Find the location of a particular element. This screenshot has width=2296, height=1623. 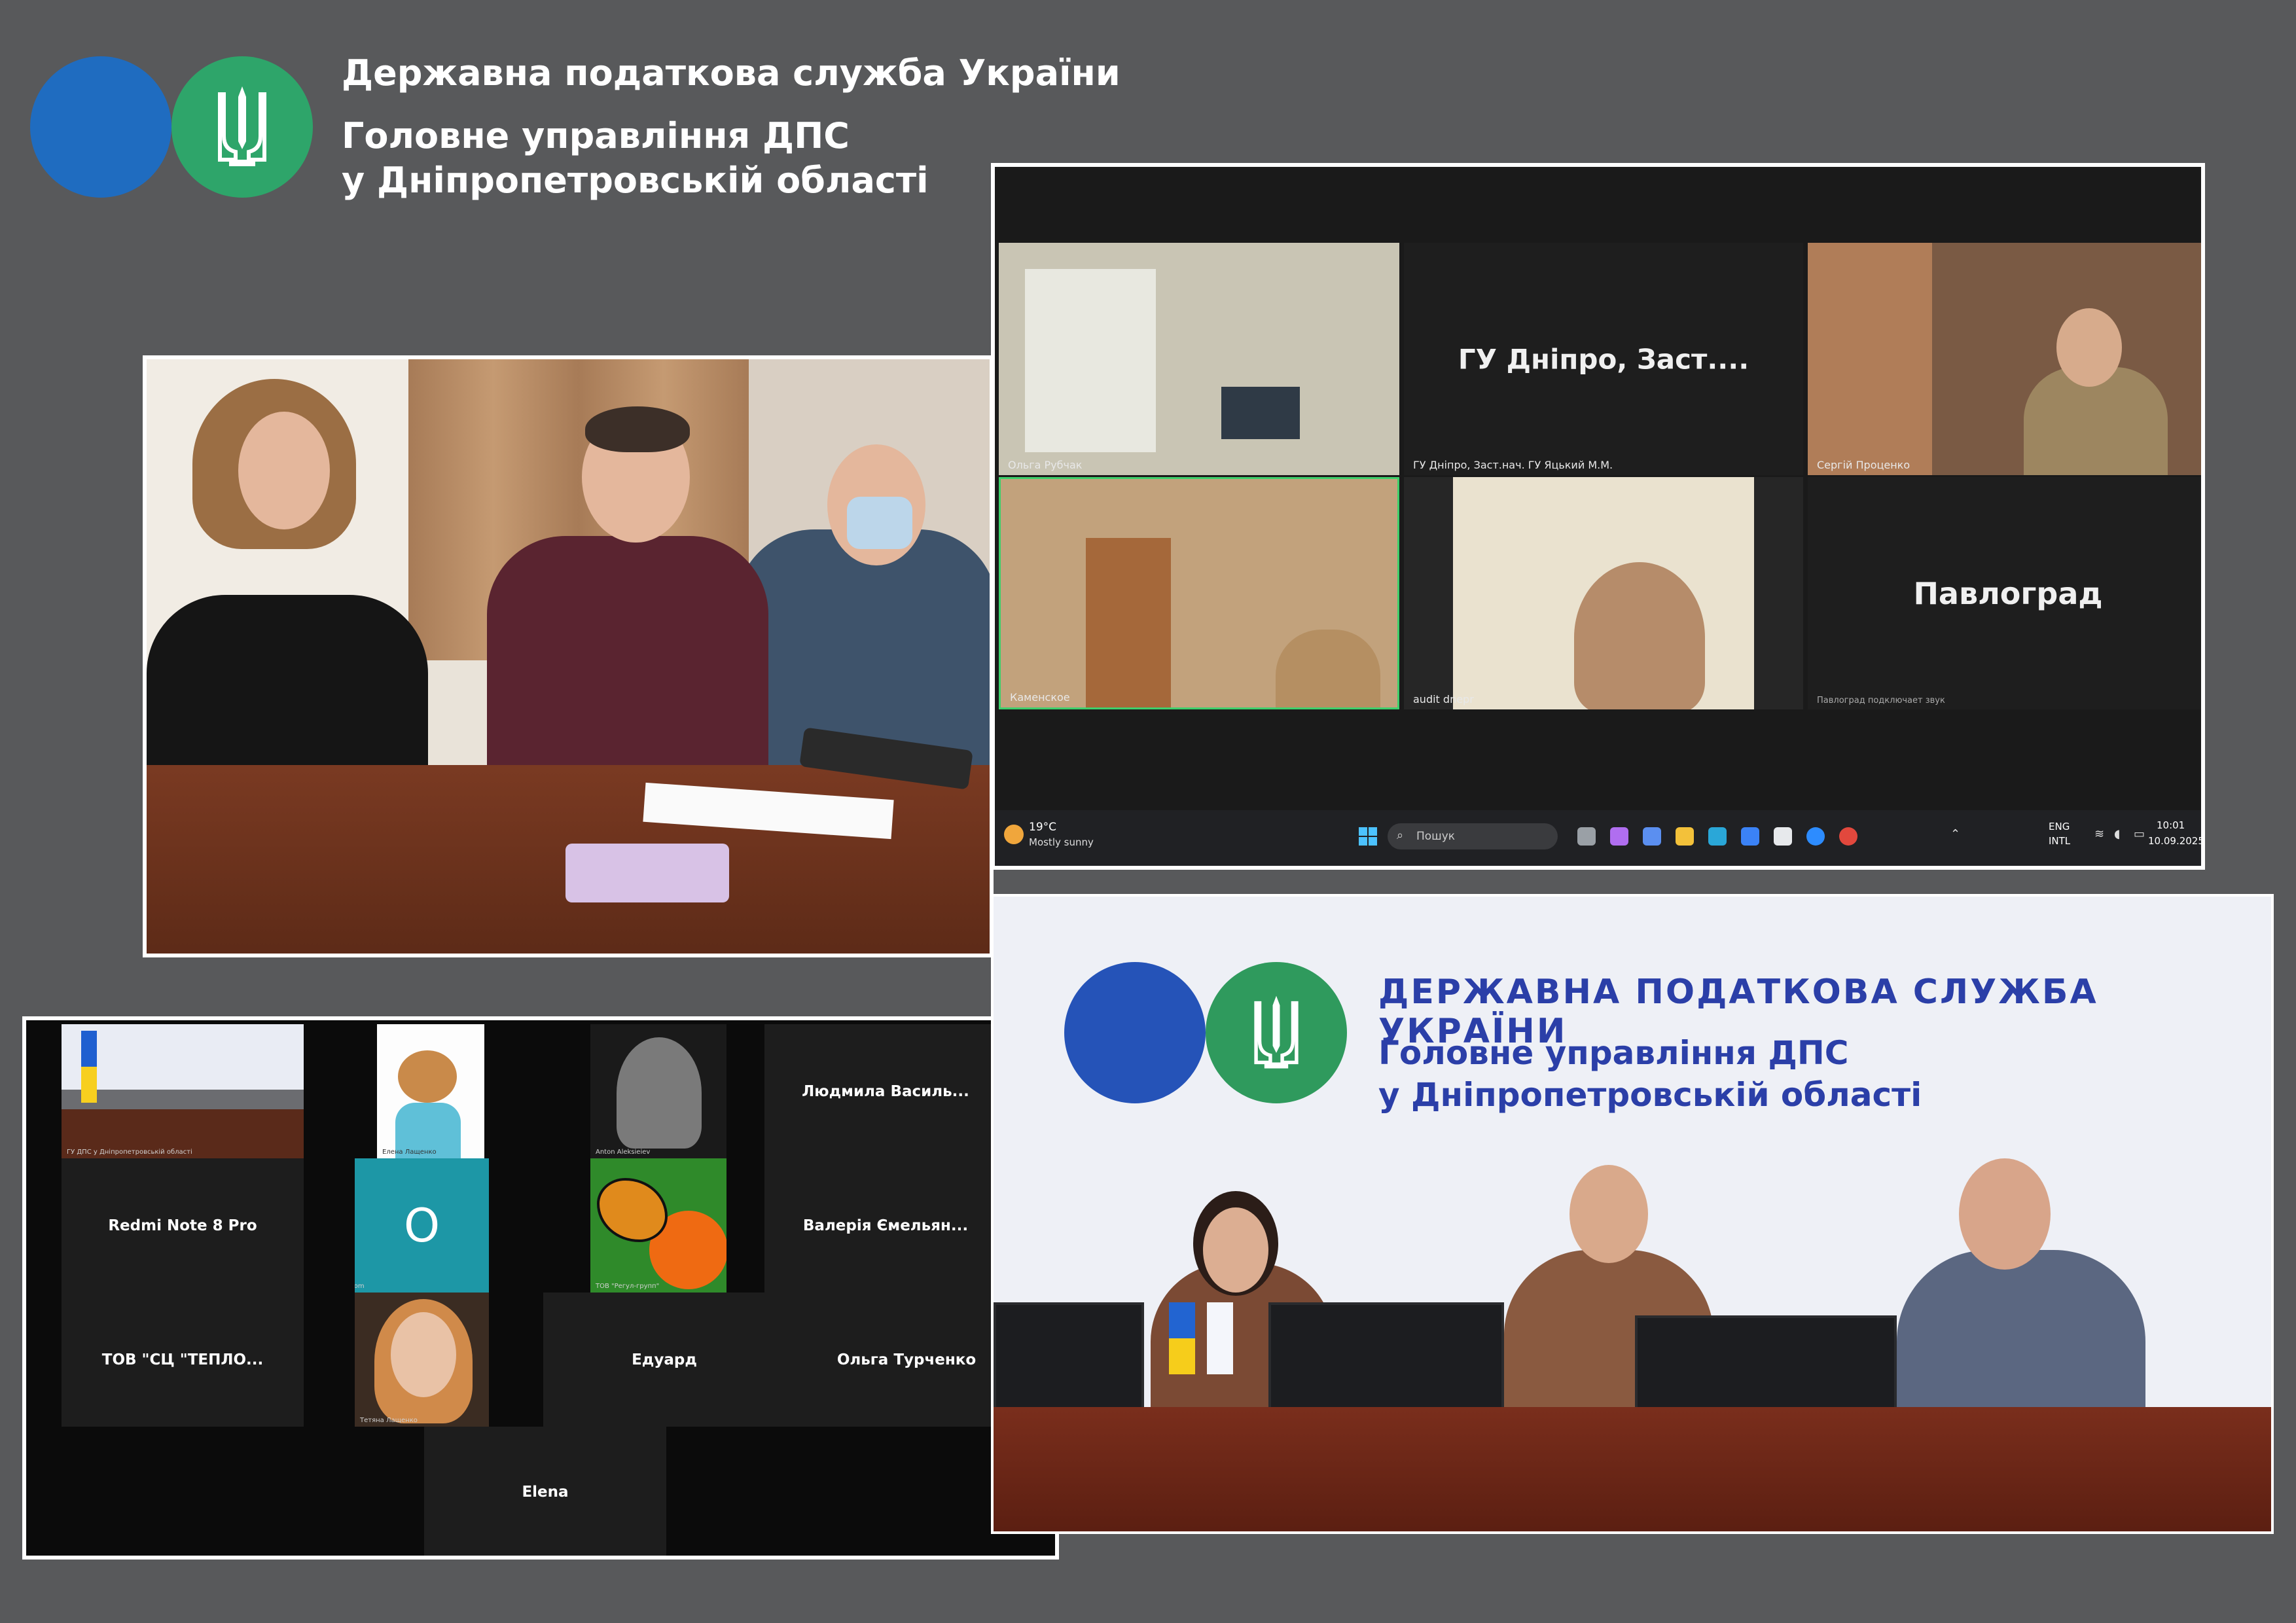

weather-icon is located at coordinates (1014, 835).